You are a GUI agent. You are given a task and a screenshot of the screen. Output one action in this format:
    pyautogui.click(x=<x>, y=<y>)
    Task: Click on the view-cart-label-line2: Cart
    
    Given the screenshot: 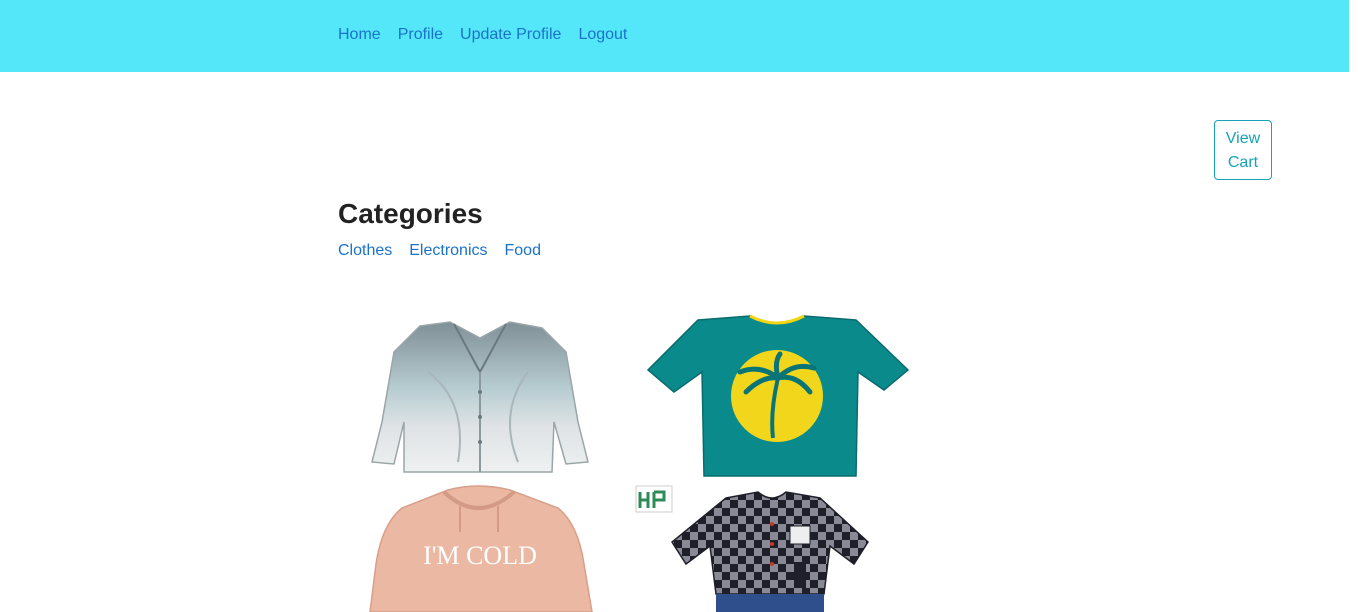 What is the action you would take?
    pyautogui.click(x=1243, y=162)
    